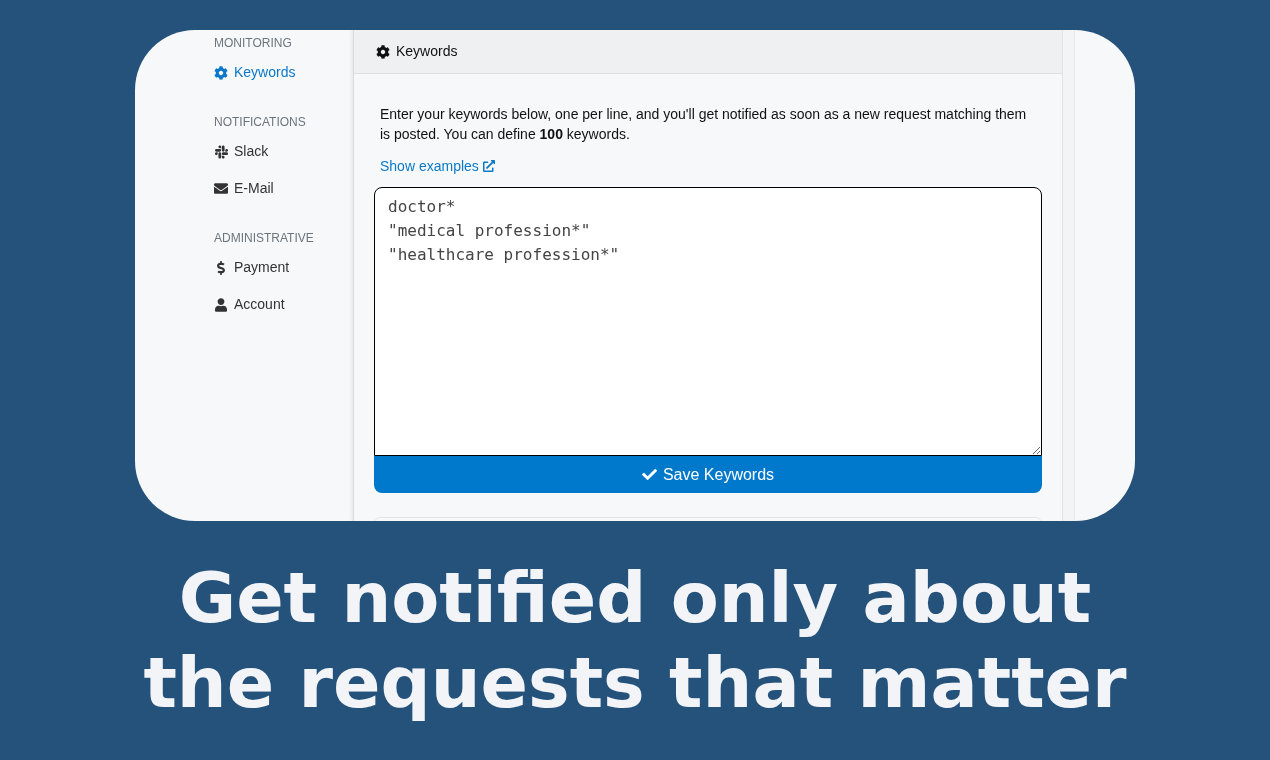  I want to click on save-keywords-button: Save Keywords, so click(708, 474).